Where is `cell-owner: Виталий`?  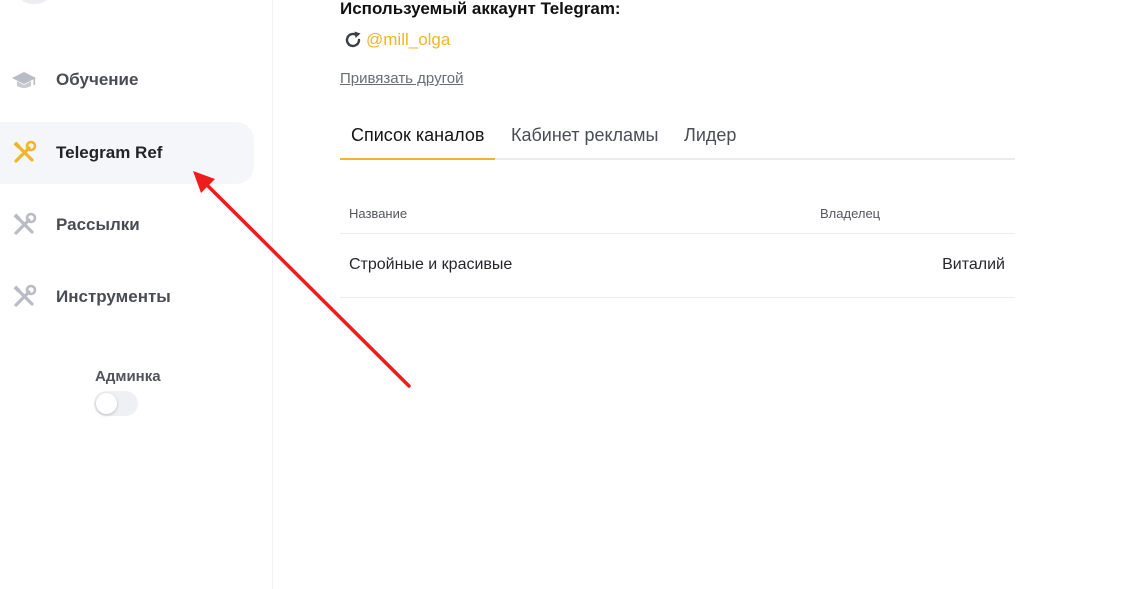 cell-owner: Виталий is located at coordinates (973, 264).